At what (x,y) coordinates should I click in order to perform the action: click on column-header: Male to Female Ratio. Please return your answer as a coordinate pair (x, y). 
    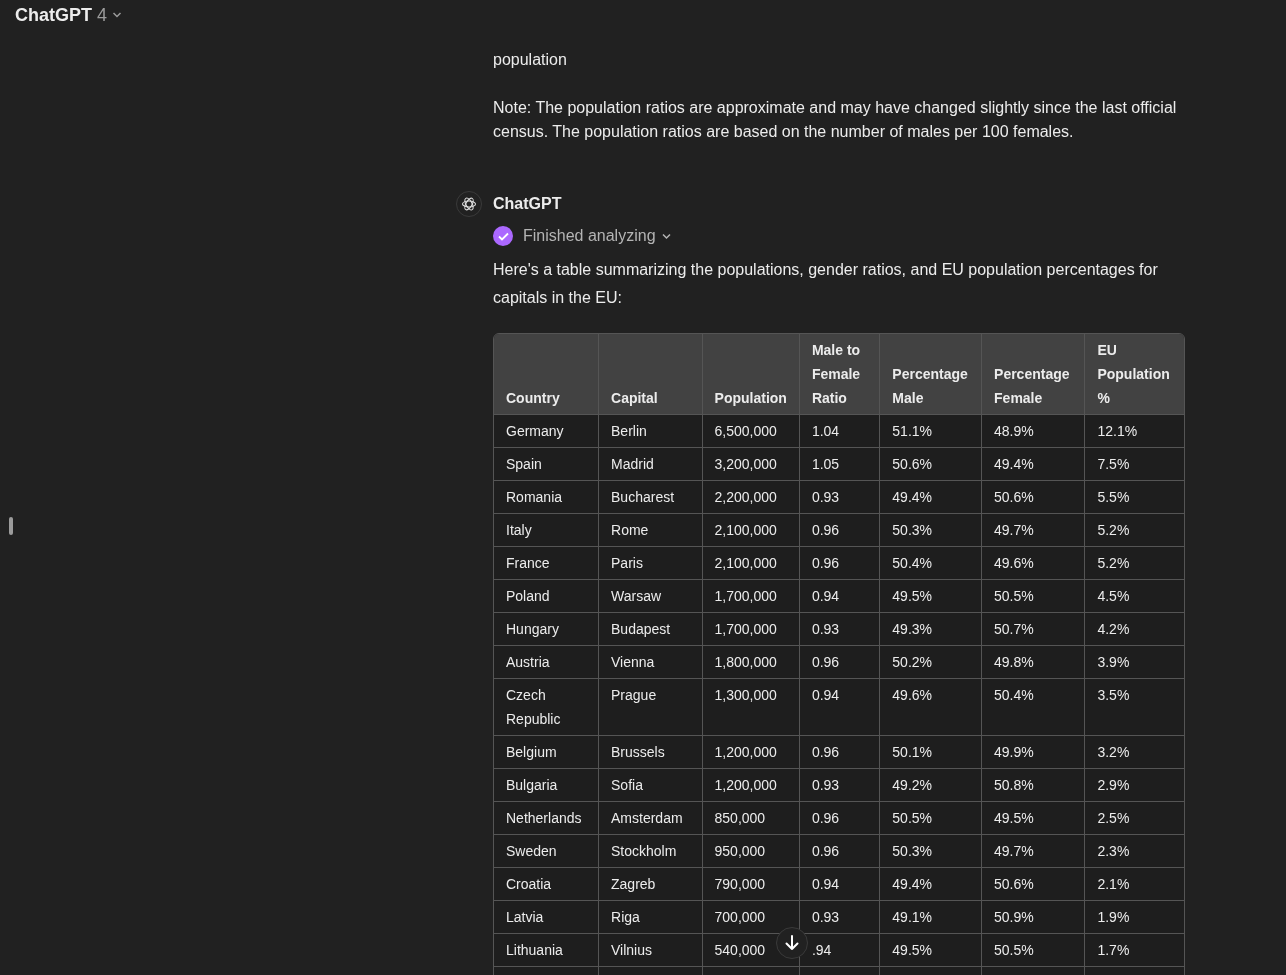
    Looking at the image, I should click on (840, 374).